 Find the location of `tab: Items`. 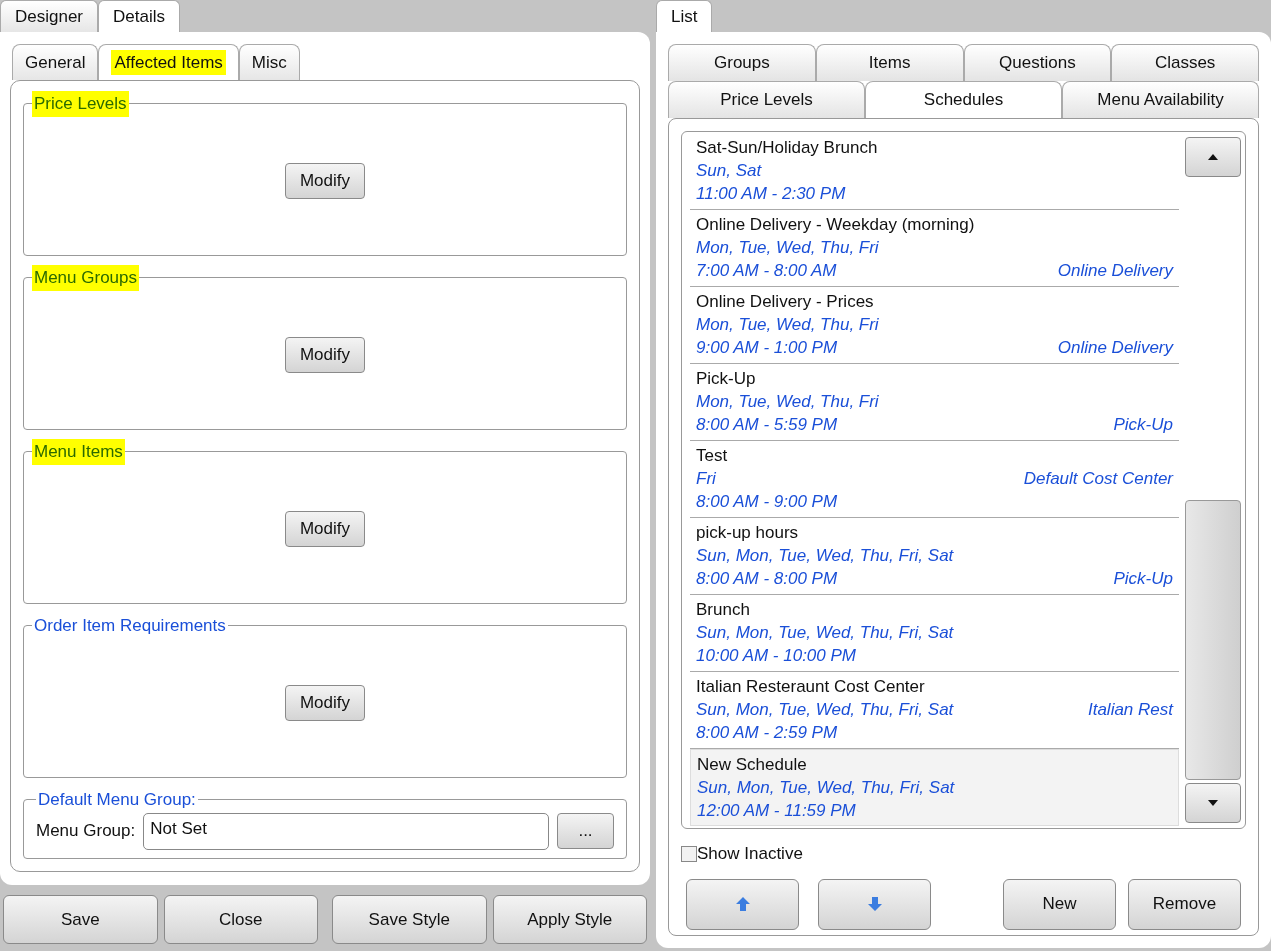

tab: Items is located at coordinates (889, 62).